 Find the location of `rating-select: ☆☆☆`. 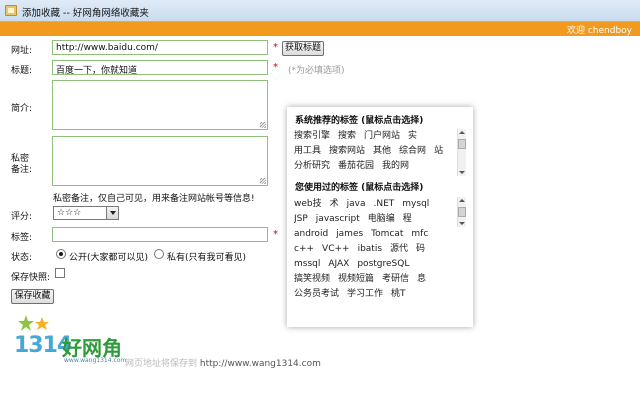

rating-select: ☆☆☆ is located at coordinates (86, 213).